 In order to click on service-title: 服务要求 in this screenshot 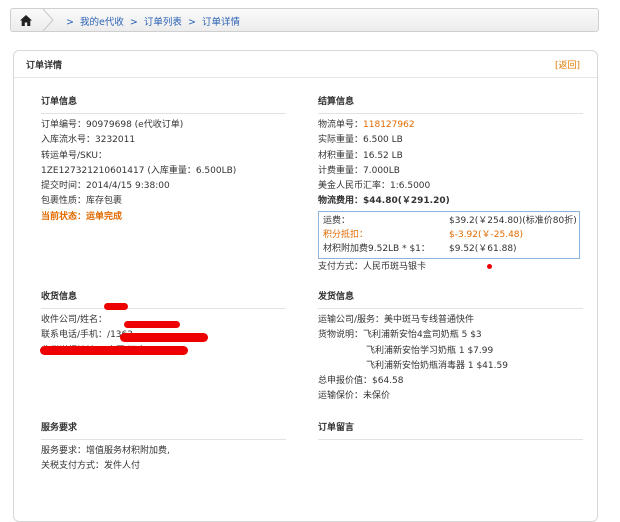, I will do `click(59, 428)`.